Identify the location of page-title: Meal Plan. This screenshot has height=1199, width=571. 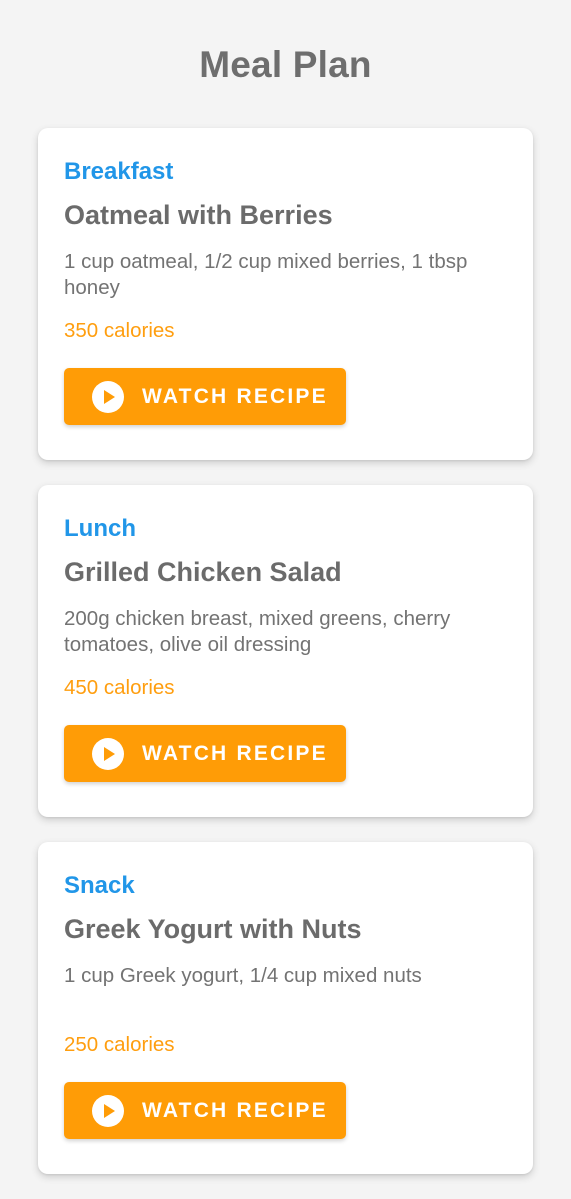
(285, 64).